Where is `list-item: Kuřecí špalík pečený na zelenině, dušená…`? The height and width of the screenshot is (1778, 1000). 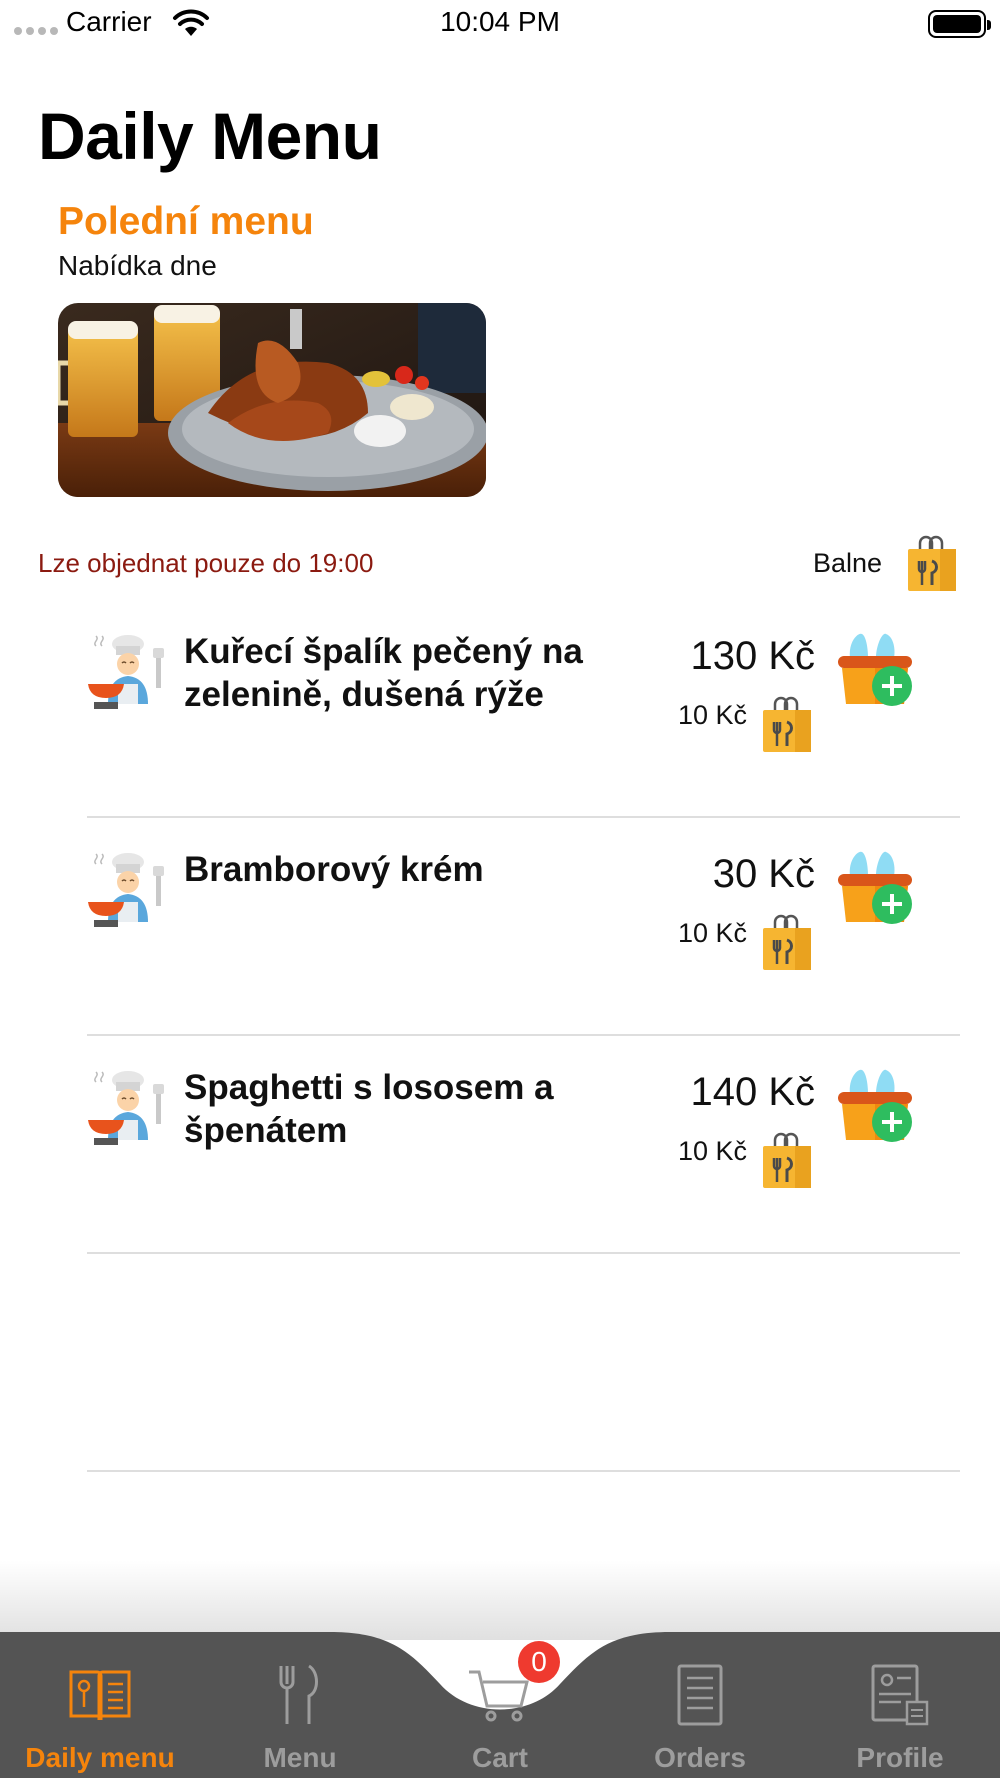 list-item: Kuřecí špalík pečený na zelenině, dušená… is located at coordinates (500, 709).